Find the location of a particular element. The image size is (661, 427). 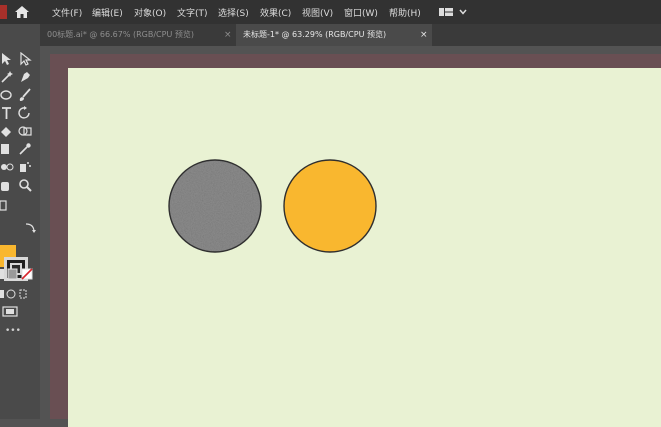

app-logo is located at coordinates (3, 12).